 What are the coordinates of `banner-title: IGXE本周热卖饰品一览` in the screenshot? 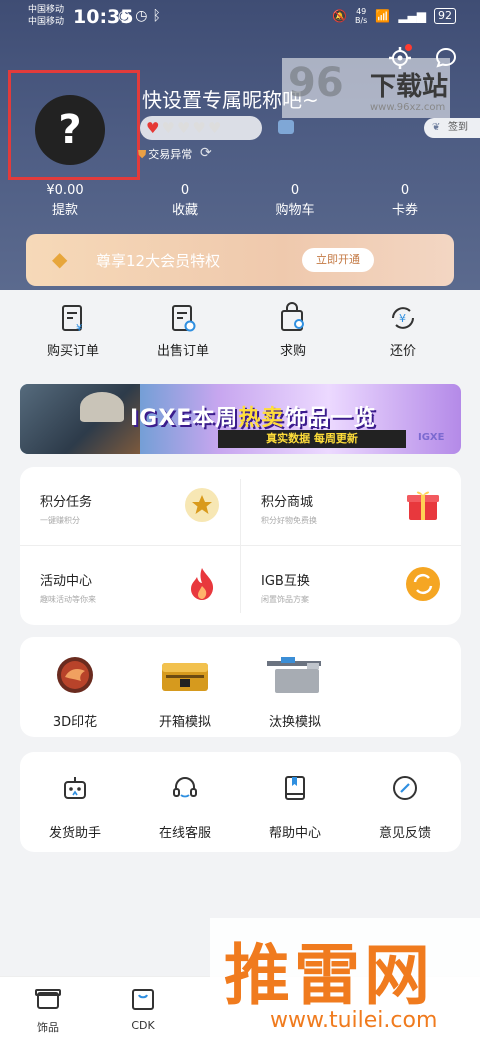 It's located at (253, 418).